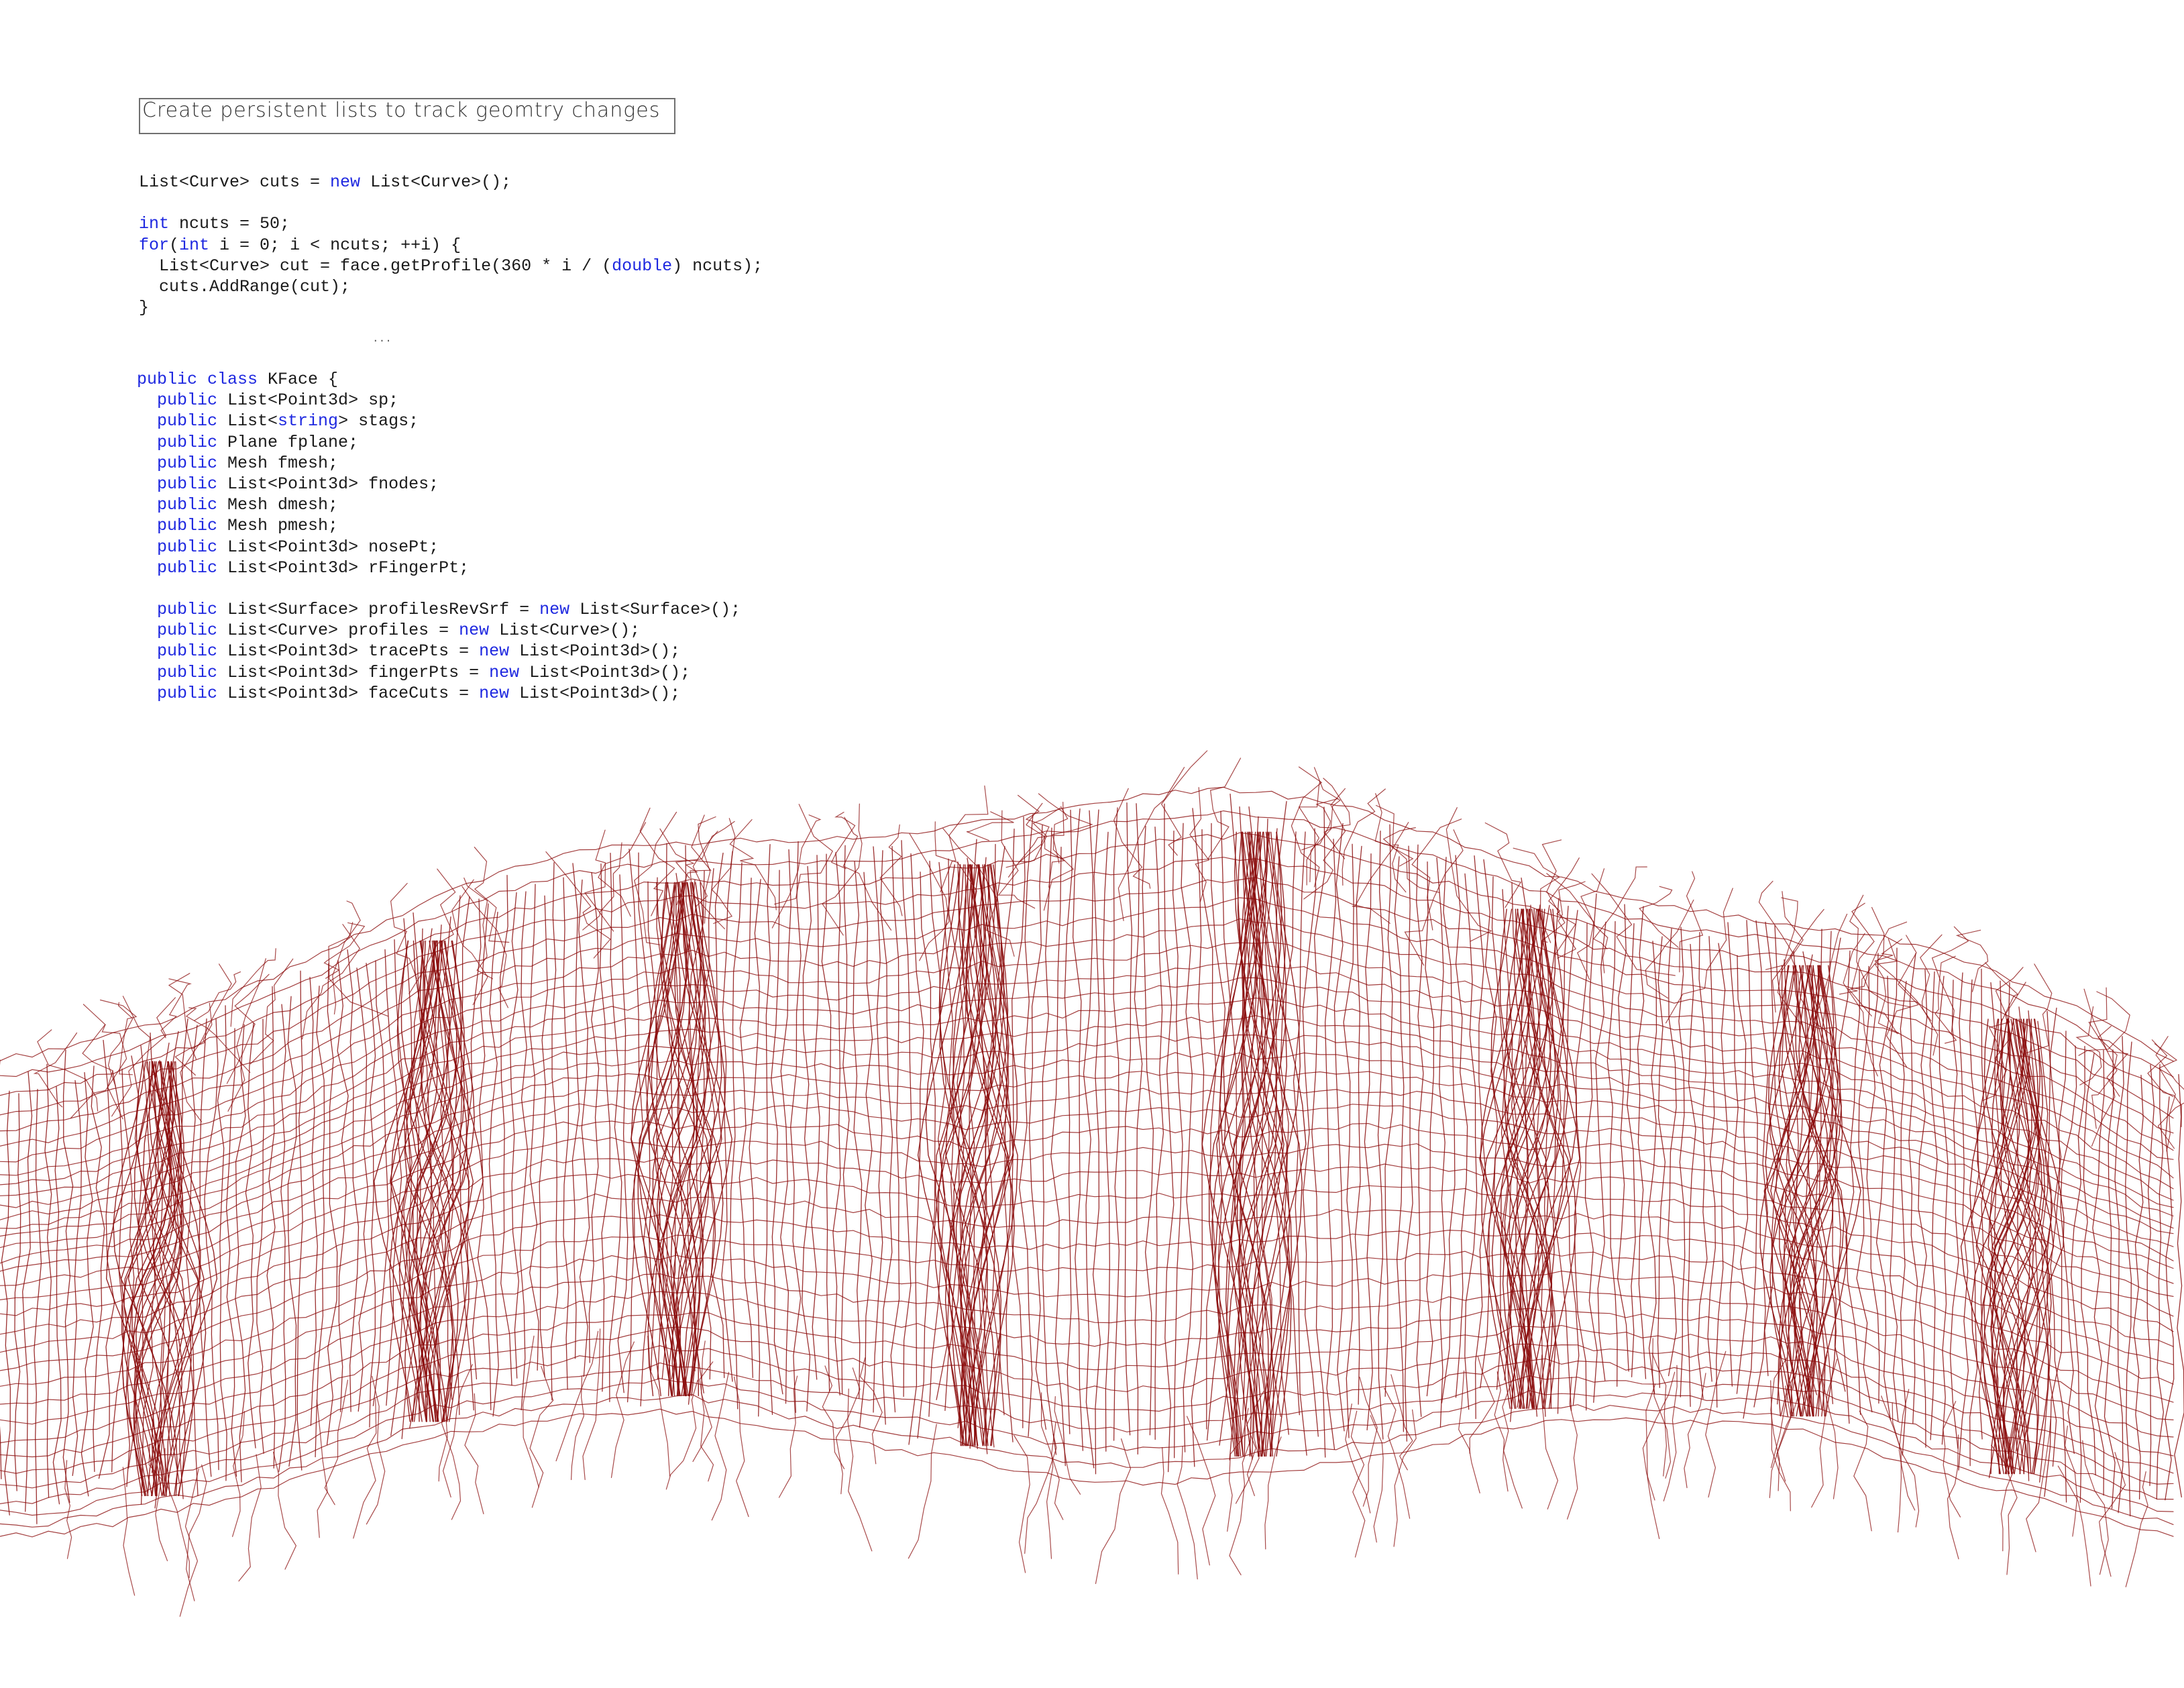 This screenshot has height=1688, width=2184. I want to click on code-text: List<Point3d> sp;, so click(308, 400).